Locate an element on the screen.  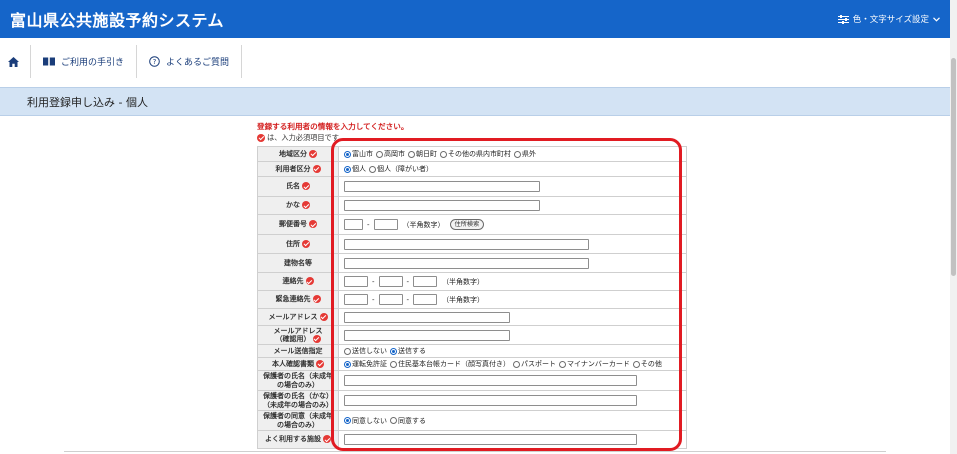
font-setting-label: 色・文字サイズ設定 is located at coordinates (890, 20).